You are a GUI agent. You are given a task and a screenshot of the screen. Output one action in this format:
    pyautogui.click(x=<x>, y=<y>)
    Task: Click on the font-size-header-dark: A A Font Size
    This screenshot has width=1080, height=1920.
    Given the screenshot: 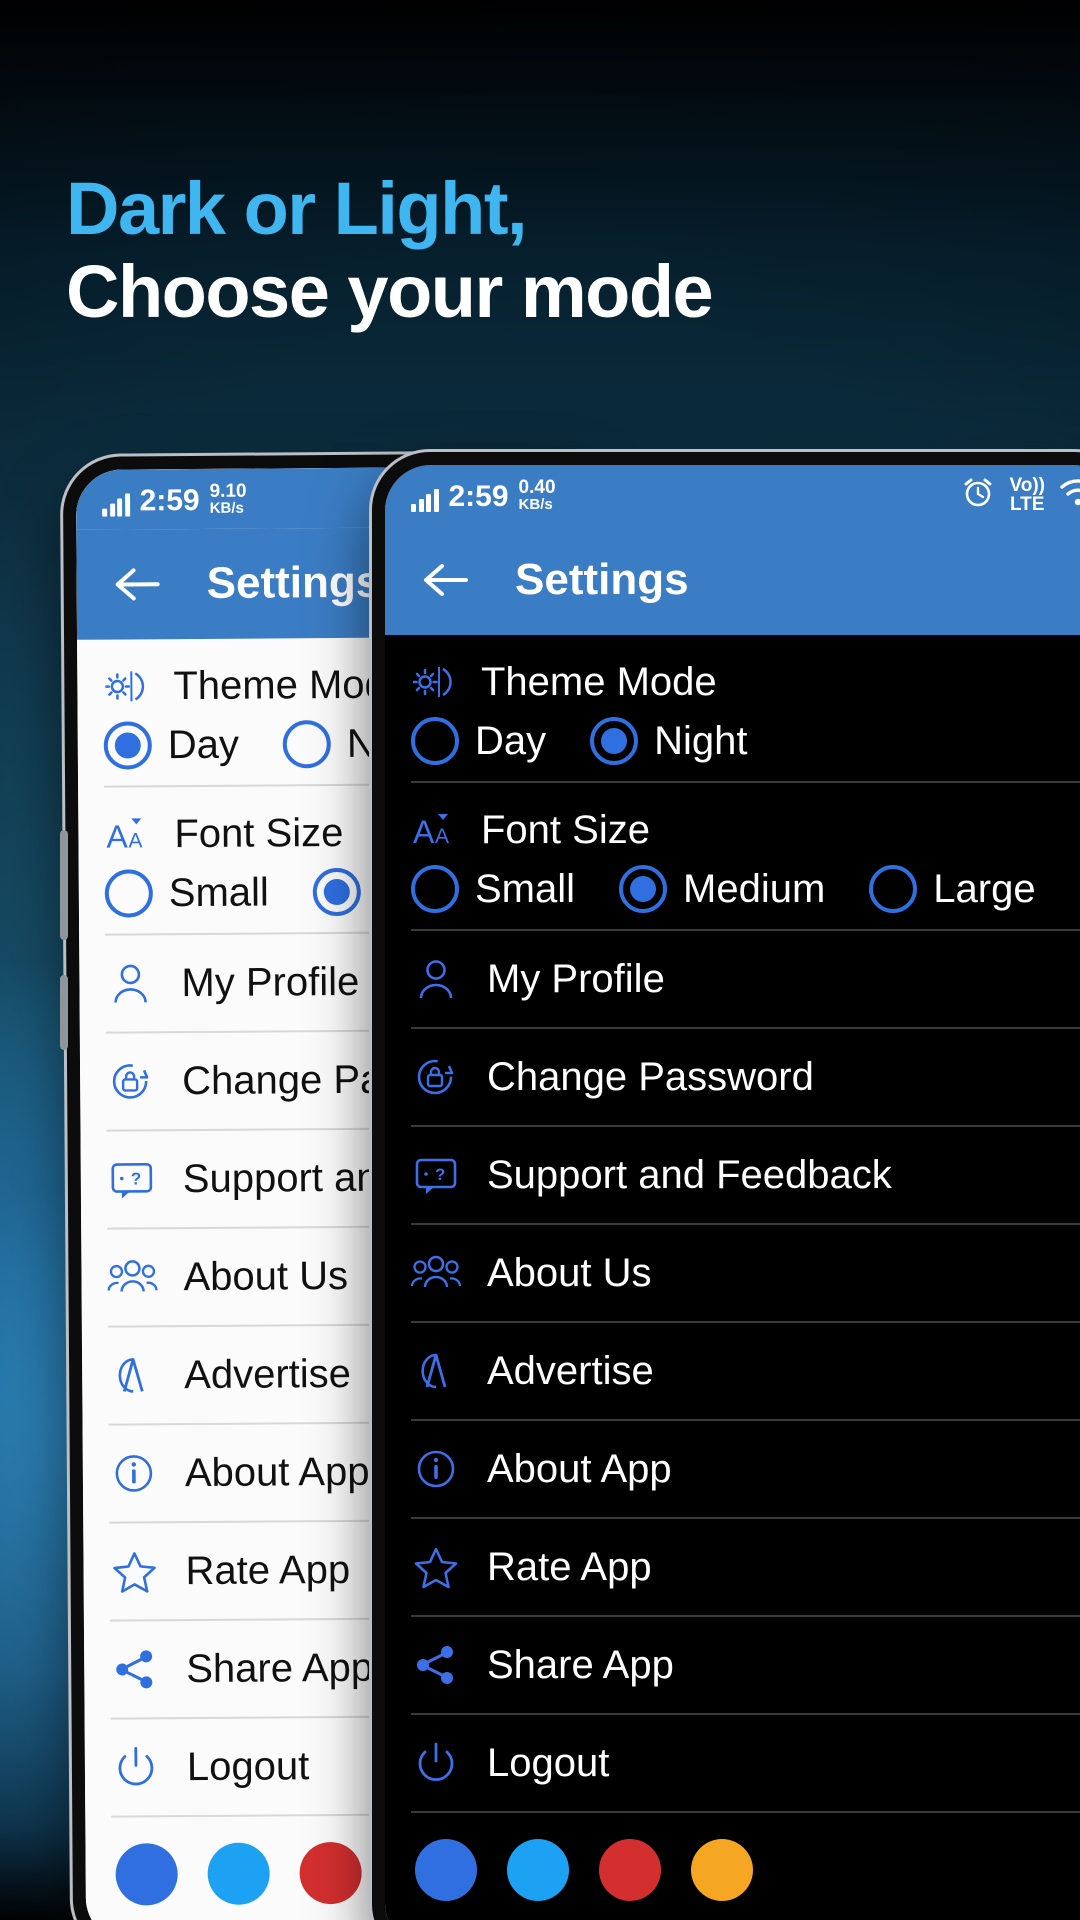 What is the action you would take?
    pyautogui.click(x=732, y=821)
    